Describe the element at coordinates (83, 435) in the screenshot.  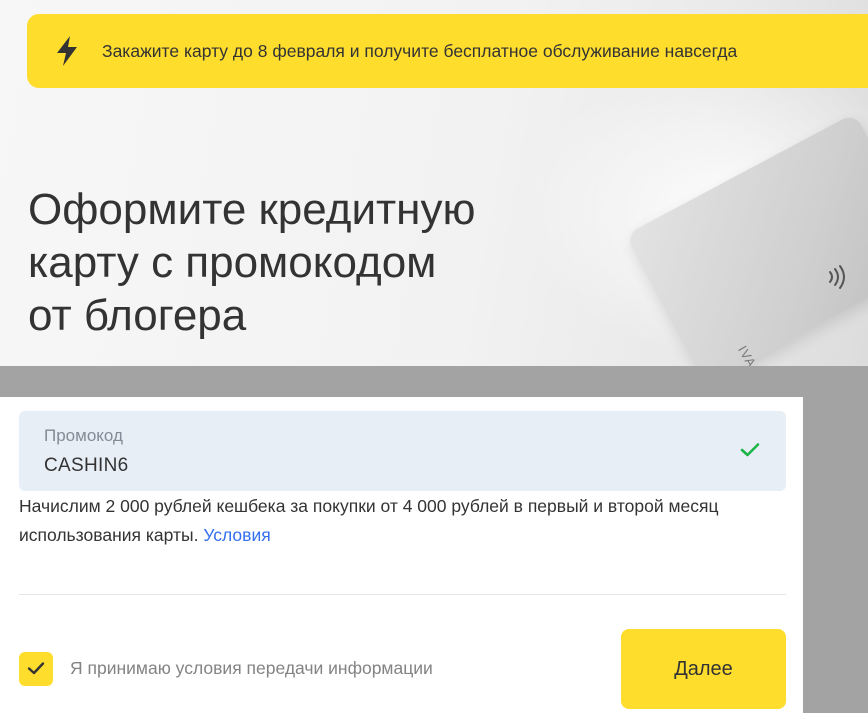
I see `promo-code-label: Промокод` at that location.